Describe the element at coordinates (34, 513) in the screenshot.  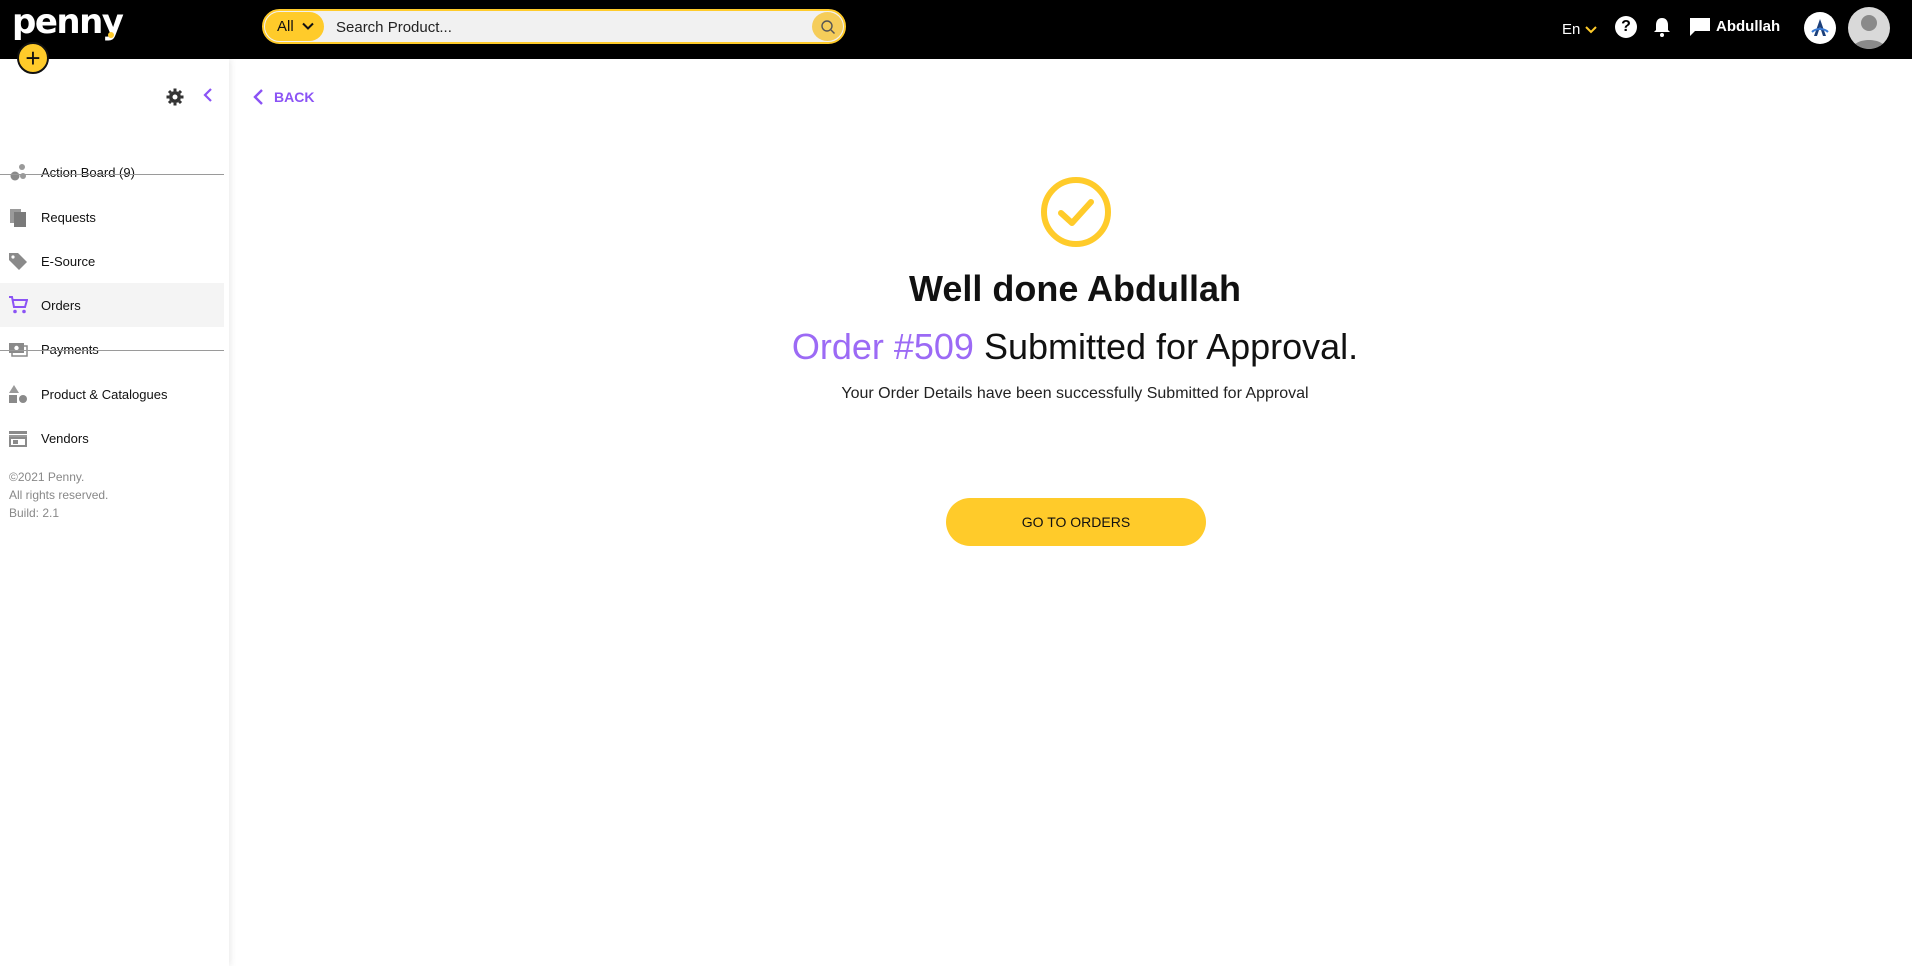
I see `build-text: Build: 2.1` at that location.